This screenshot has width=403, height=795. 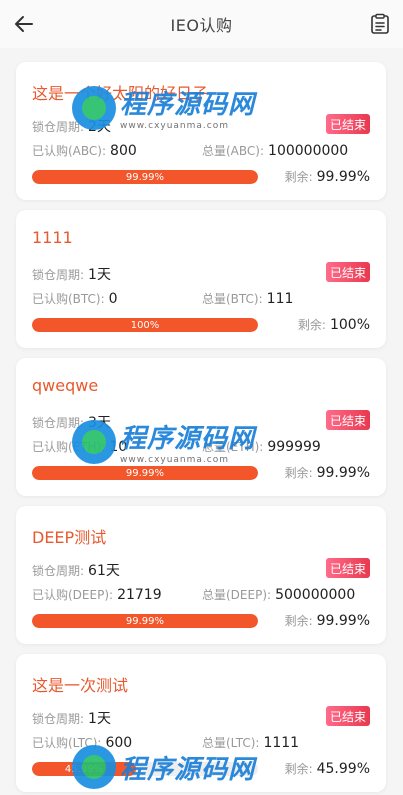 I want to click on project-name: 这是一次测试, so click(x=80, y=685).